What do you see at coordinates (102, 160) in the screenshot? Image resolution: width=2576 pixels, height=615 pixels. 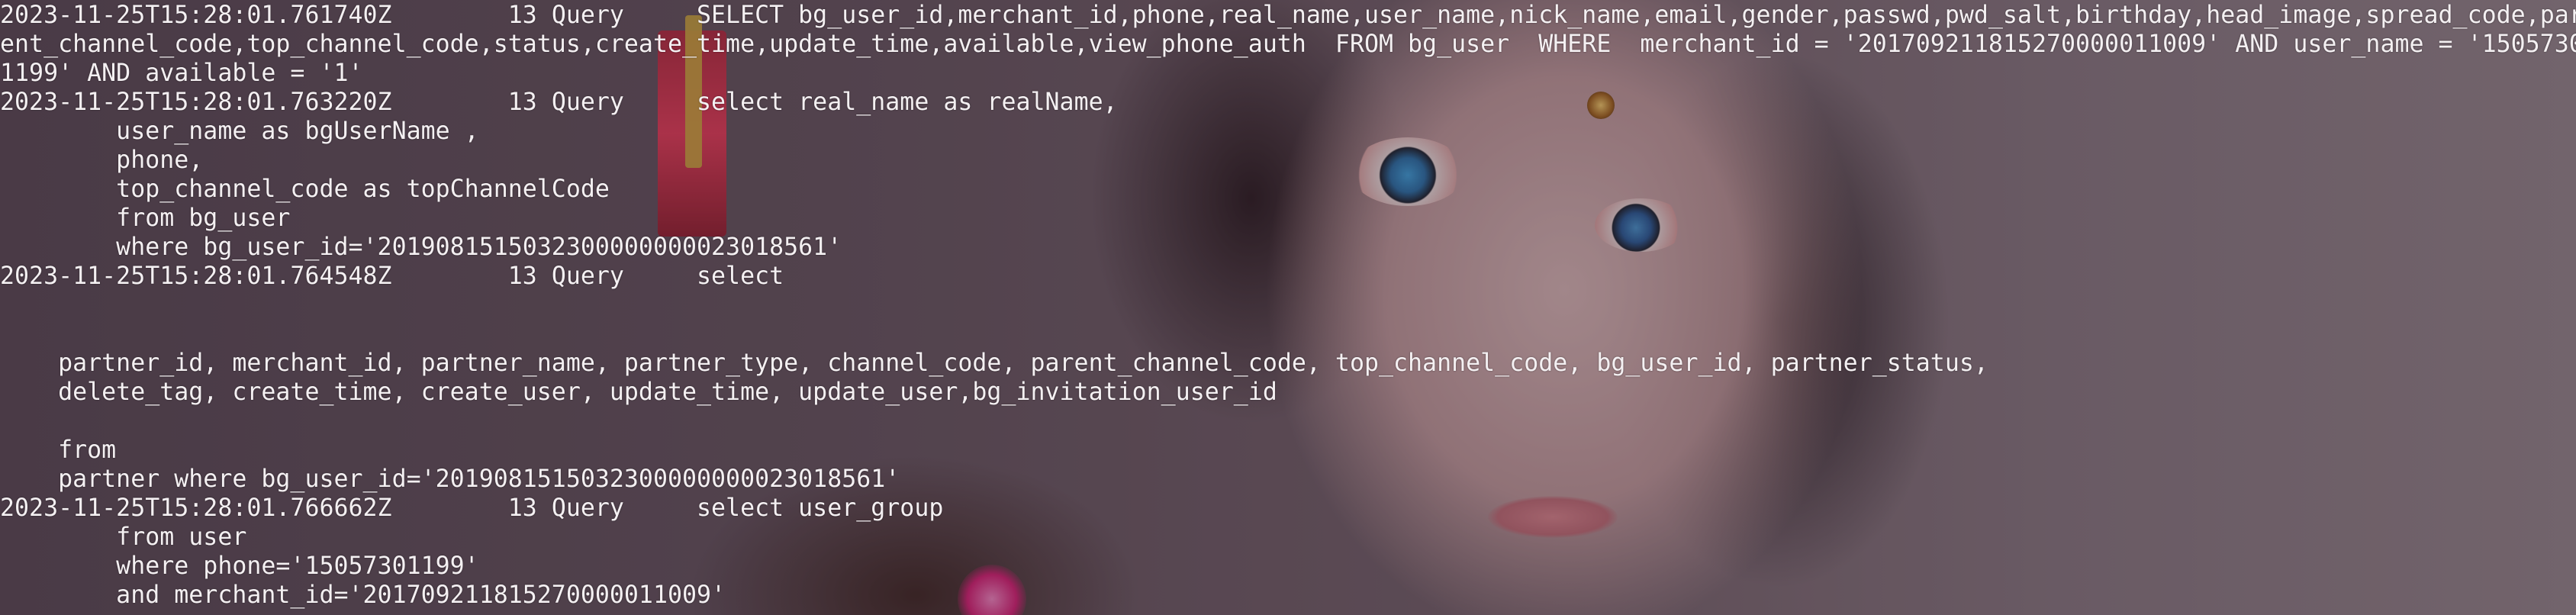 I see `log-line: phone,` at bounding box center [102, 160].